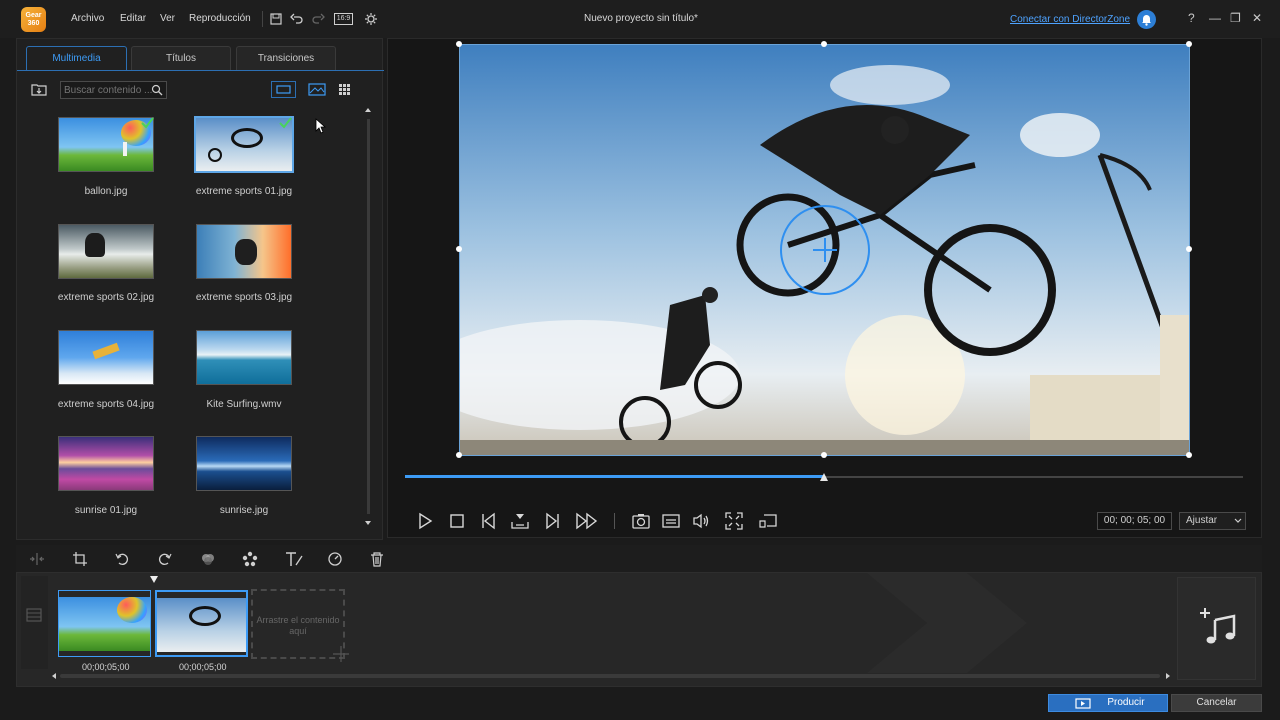  Describe the element at coordinates (768, 521) in the screenshot. I see `undock-icon` at that location.